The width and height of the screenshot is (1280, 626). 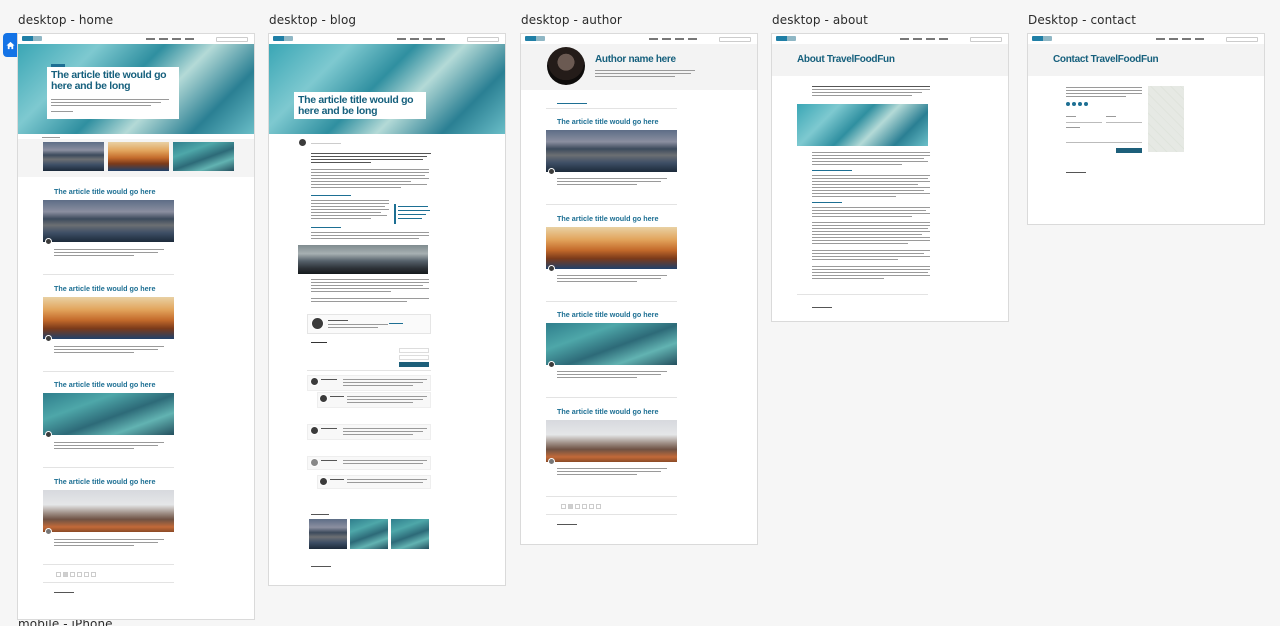 I want to click on artboard-label-contact: Desktop - contact, so click(x=1082, y=20).